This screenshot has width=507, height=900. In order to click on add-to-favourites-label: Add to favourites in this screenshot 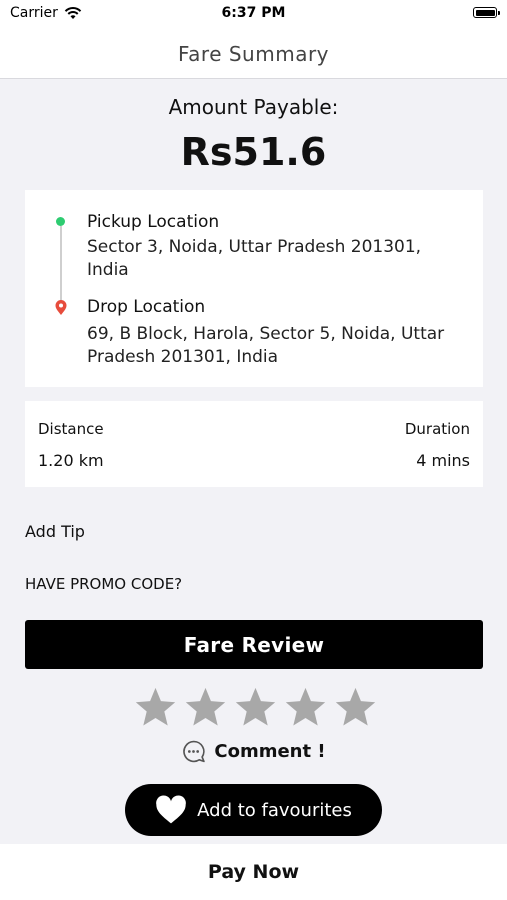, I will do `click(274, 810)`.